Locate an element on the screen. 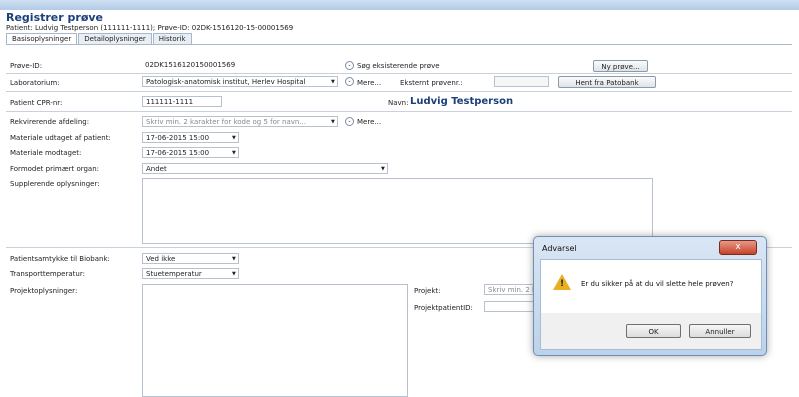  biobank-consent-select: Ved ikke is located at coordinates (190, 258).